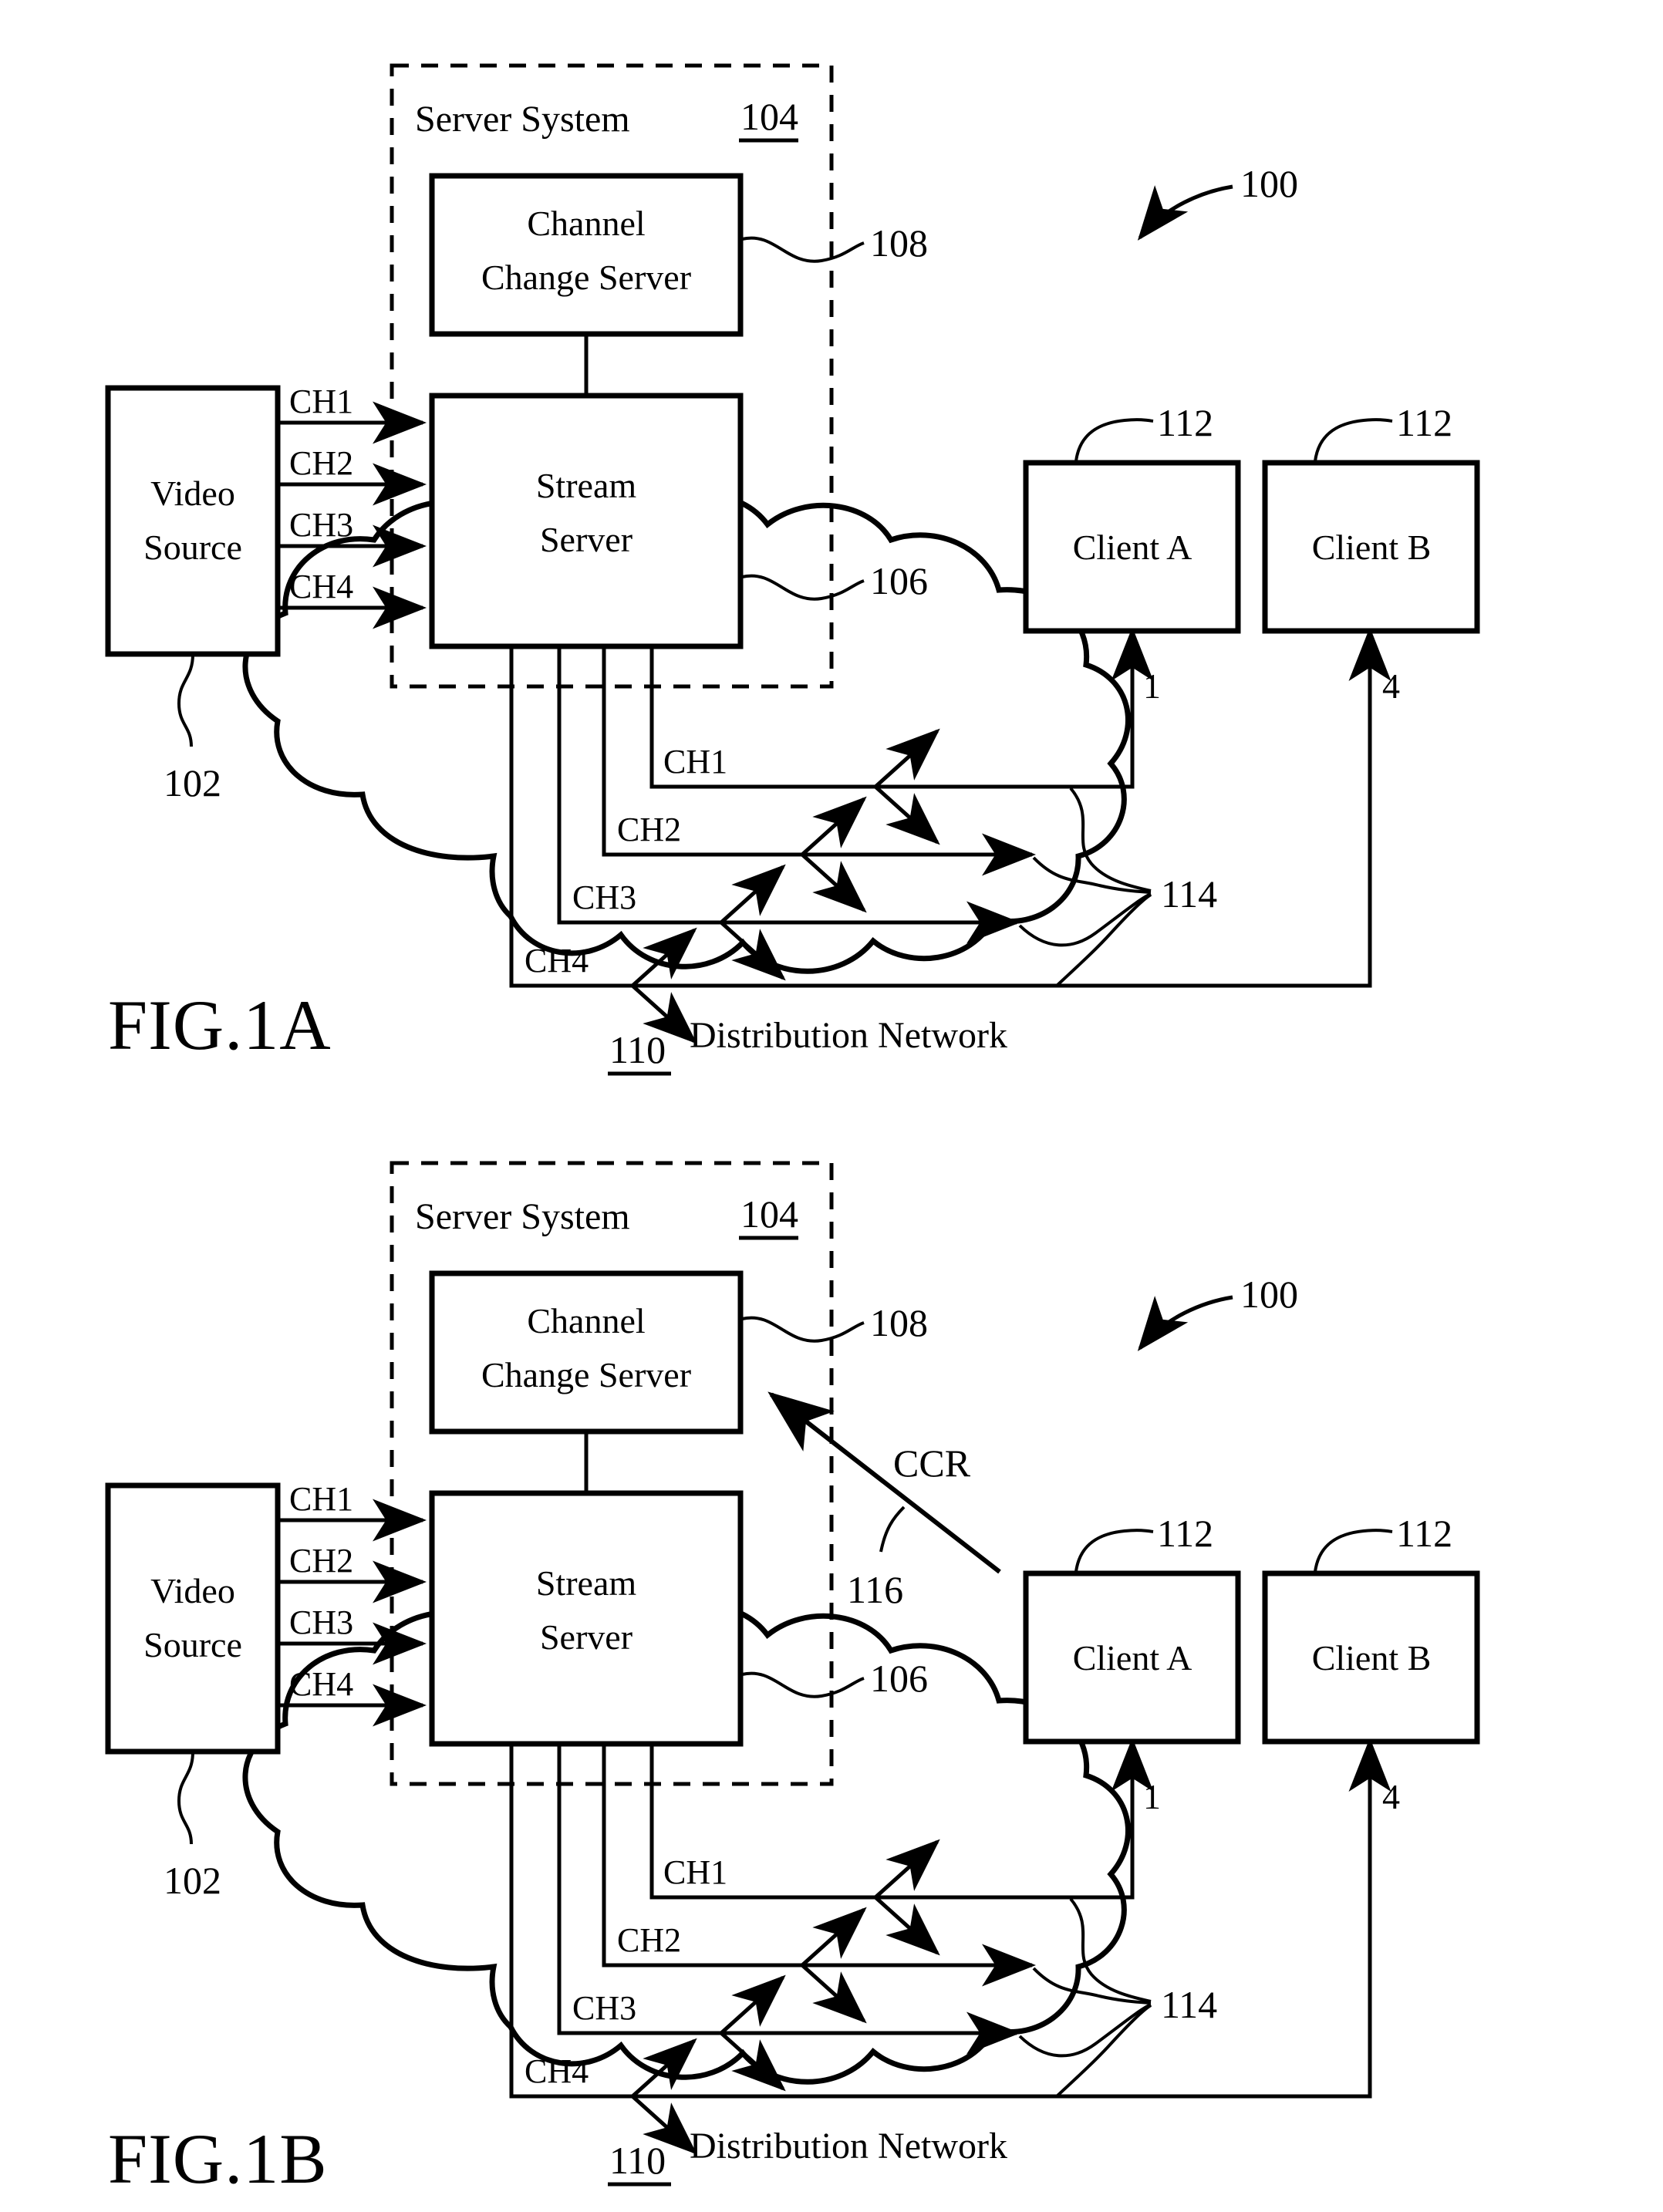 The image size is (1663, 2212). I want to click on ccr-label: CCR, so click(932, 1463).